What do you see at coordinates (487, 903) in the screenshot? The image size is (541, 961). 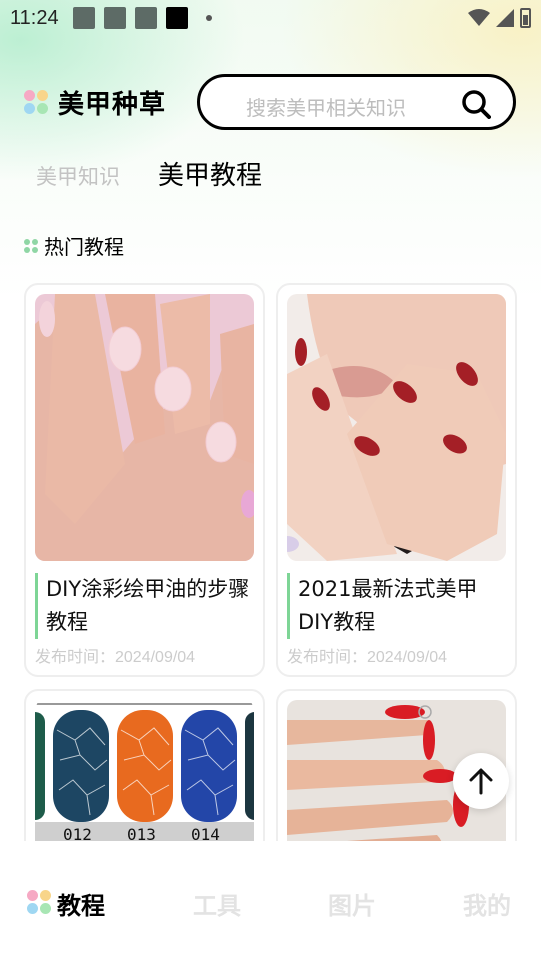 I see `nav-profile: 我的` at bounding box center [487, 903].